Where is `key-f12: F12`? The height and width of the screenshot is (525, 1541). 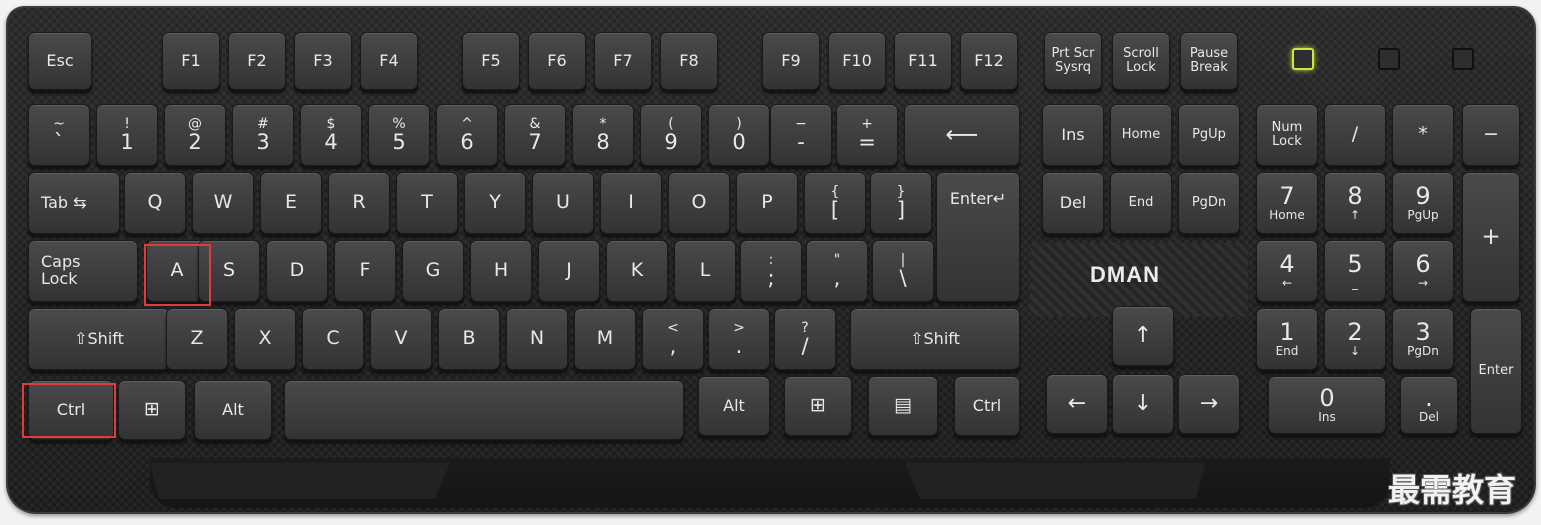 key-f12: F12 is located at coordinates (989, 61).